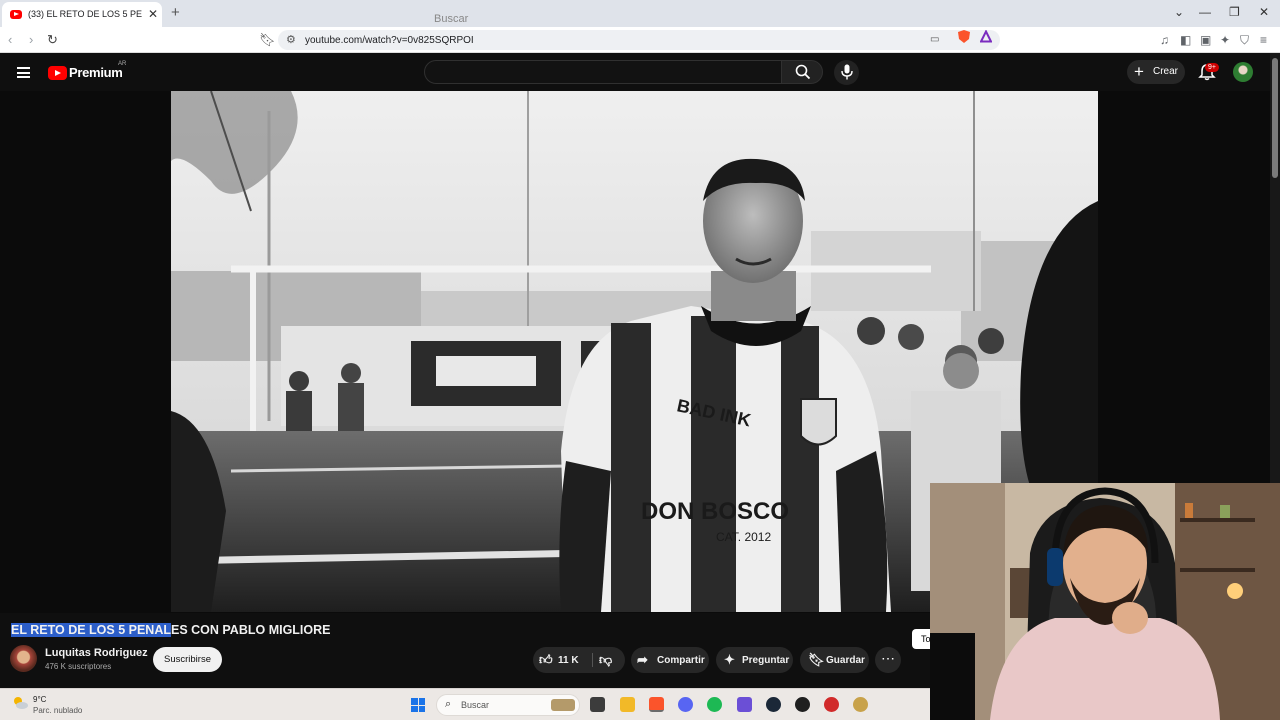  Describe the element at coordinates (389, 40) in the screenshot. I see `url-text: youtube.com/watch?v=0v825SQRPOI` at that location.